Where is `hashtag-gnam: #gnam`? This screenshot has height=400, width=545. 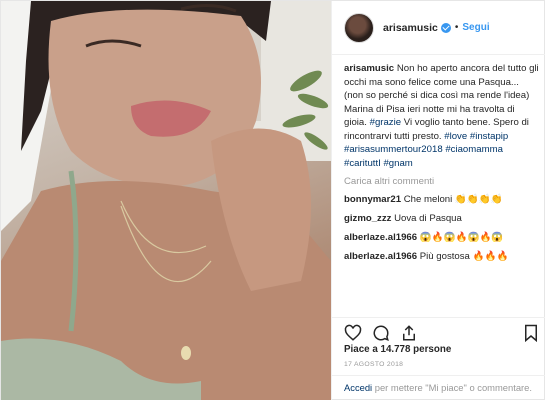 hashtag-gnam: #gnam is located at coordinates (397, 163).